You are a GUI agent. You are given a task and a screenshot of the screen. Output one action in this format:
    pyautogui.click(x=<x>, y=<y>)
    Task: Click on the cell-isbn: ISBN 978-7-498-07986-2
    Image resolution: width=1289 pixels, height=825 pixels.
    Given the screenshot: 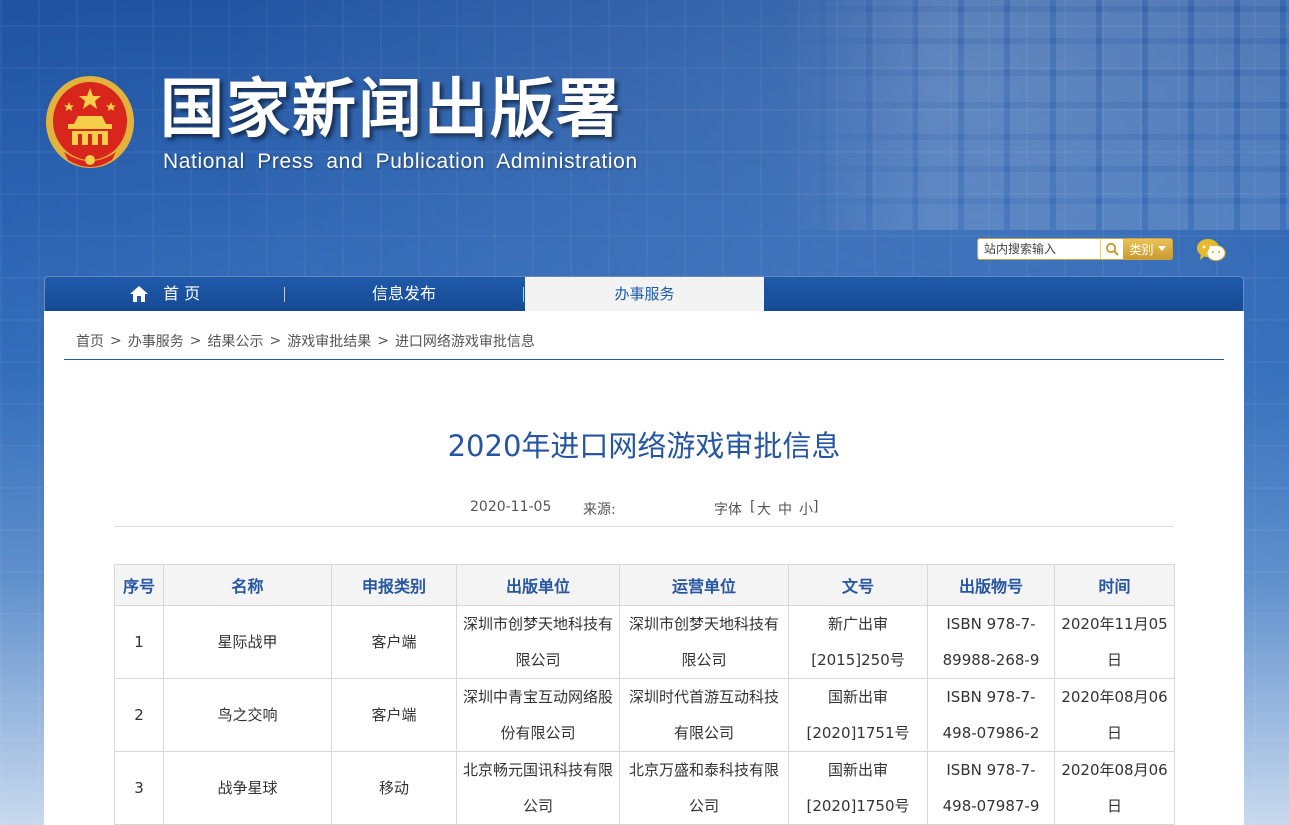 What is the action you would take?
    pyautogui.click(x=991, y=715)
    